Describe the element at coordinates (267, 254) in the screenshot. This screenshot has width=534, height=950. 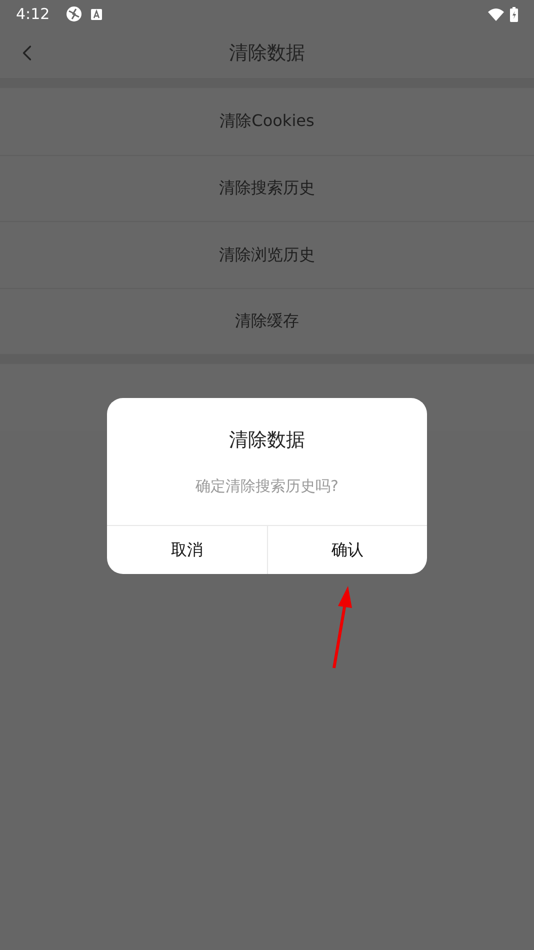
I see `menu-item: 清除浏览历史` at that location.